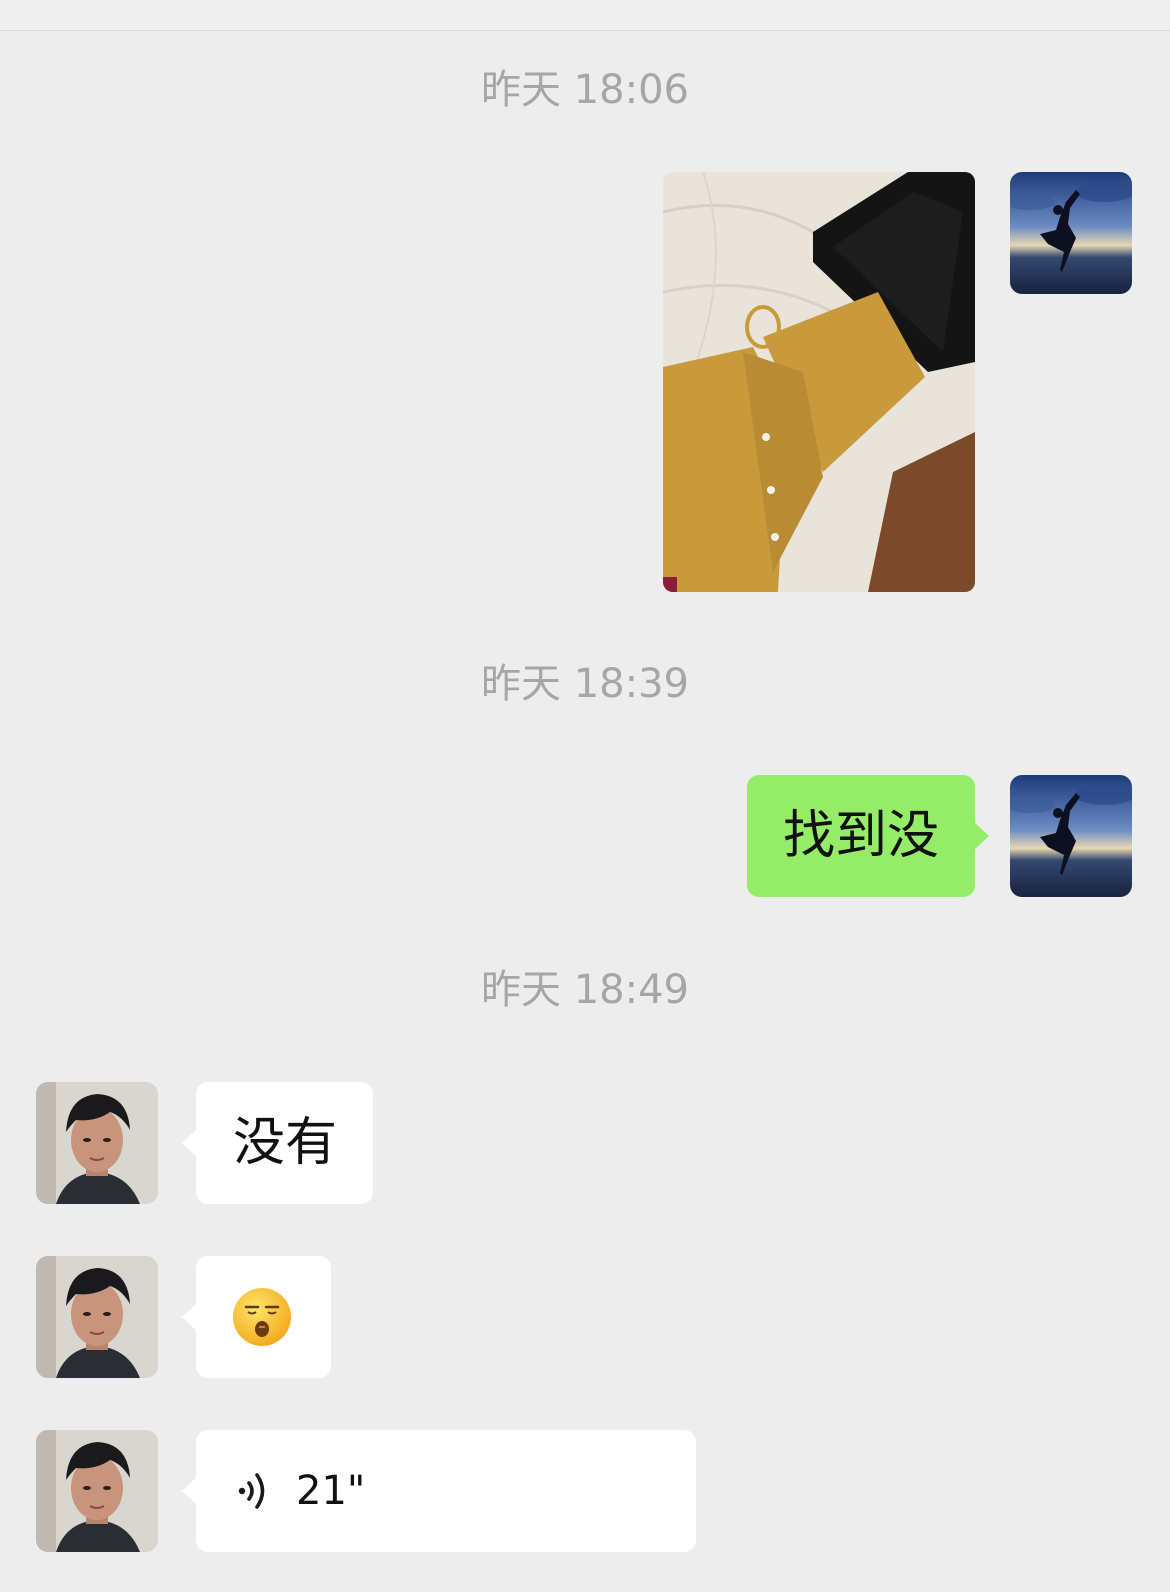 This screenshot has height=1592, width=1170. I want to click on timestamp: 昨天 18:49, so click(585, 990).